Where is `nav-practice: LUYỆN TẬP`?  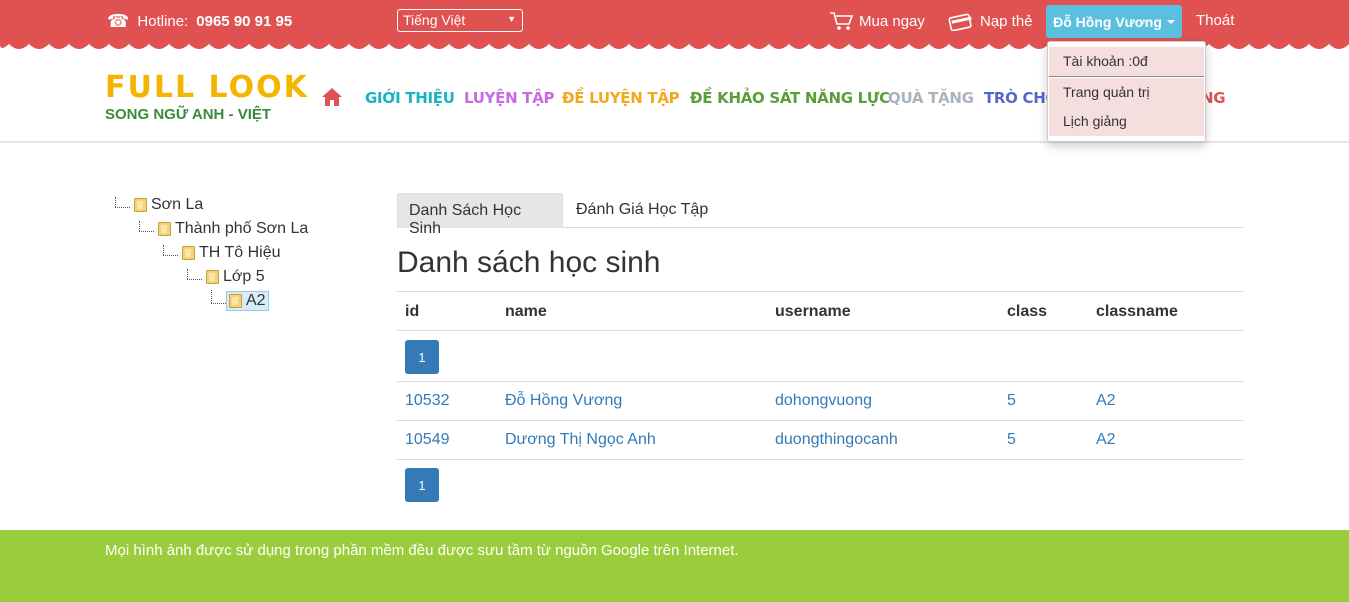
nav-practice: LUYỆN TẬP is located at coordinates (509, 98).